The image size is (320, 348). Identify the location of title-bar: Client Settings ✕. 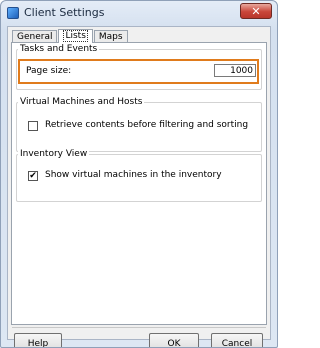
(139, 13).